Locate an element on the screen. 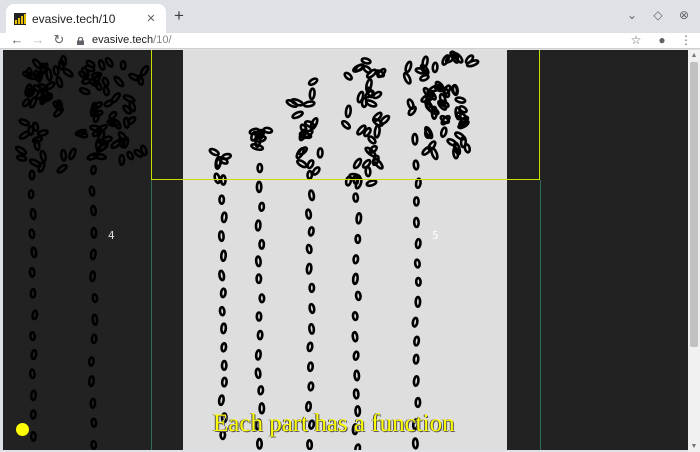  back-icon: ← is located at coordinates (17, 40).